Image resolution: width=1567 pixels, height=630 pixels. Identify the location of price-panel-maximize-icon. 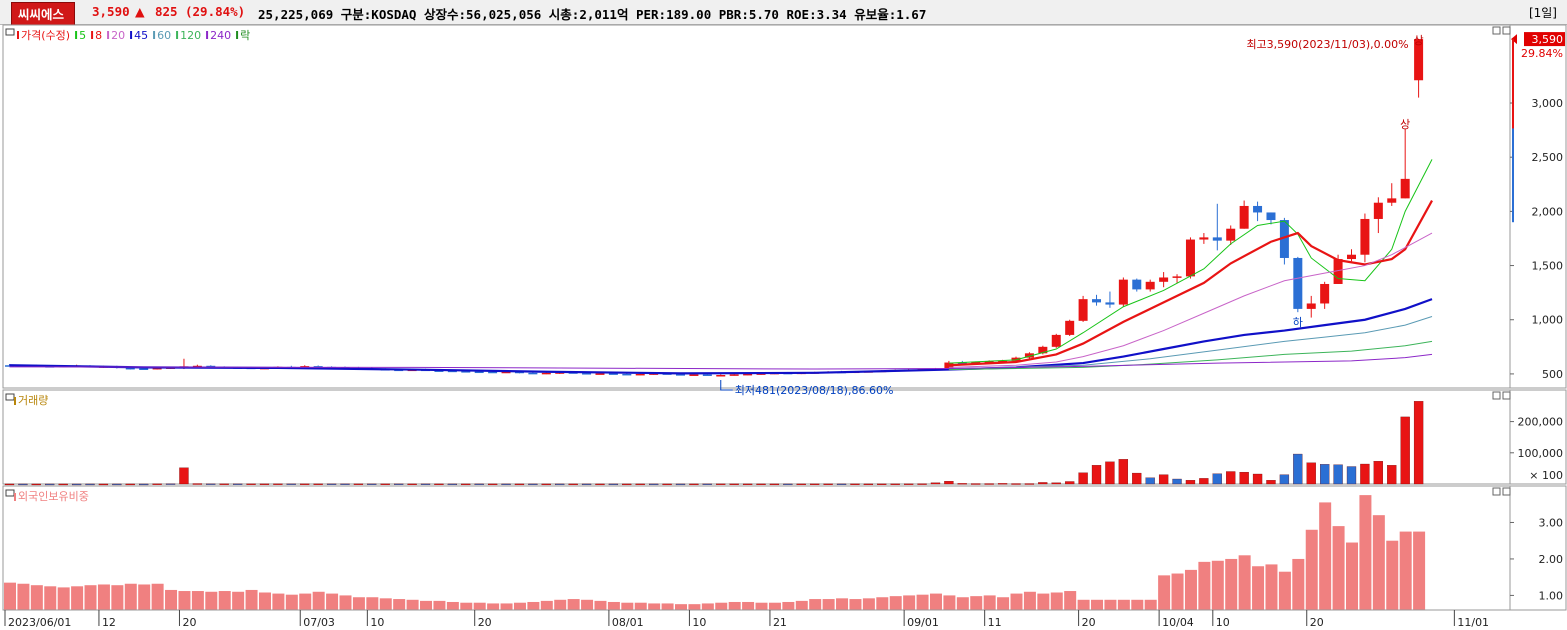
(1506, 30).